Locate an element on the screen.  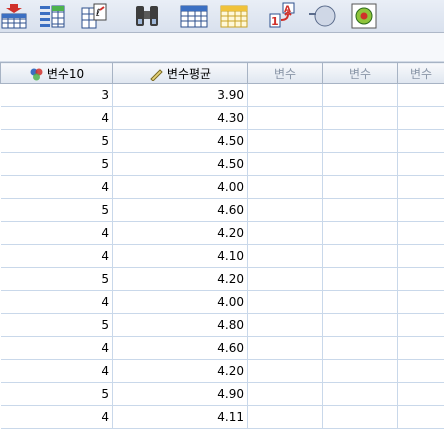
insert-cases-icon is located at coordinates (14, 16).